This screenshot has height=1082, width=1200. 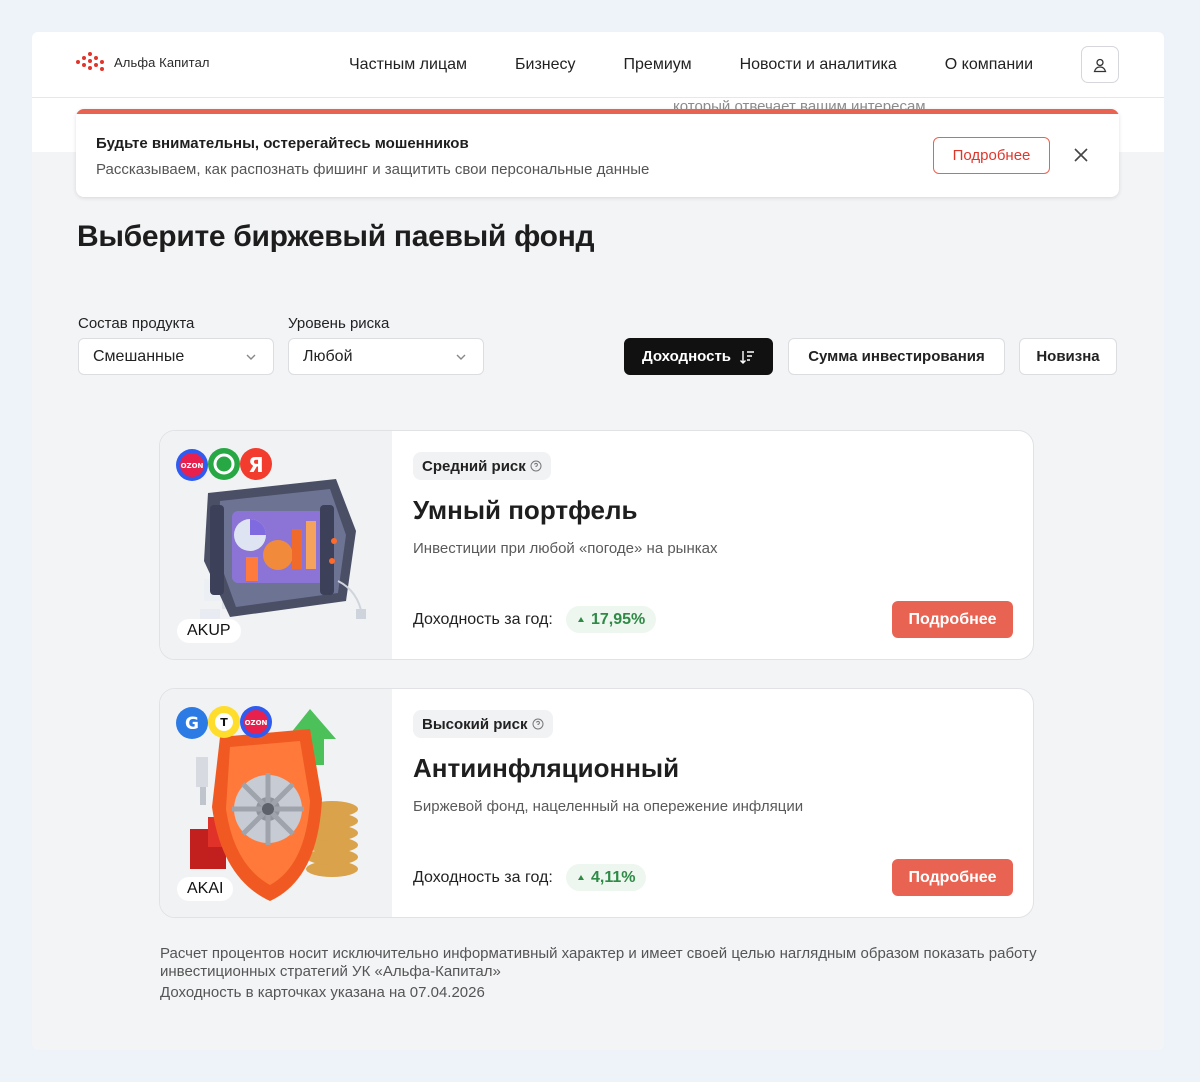 What do you see at coordinates (192, 724) in the screenshot?
I see `svg-text: G` at bounding box center [192, 724].